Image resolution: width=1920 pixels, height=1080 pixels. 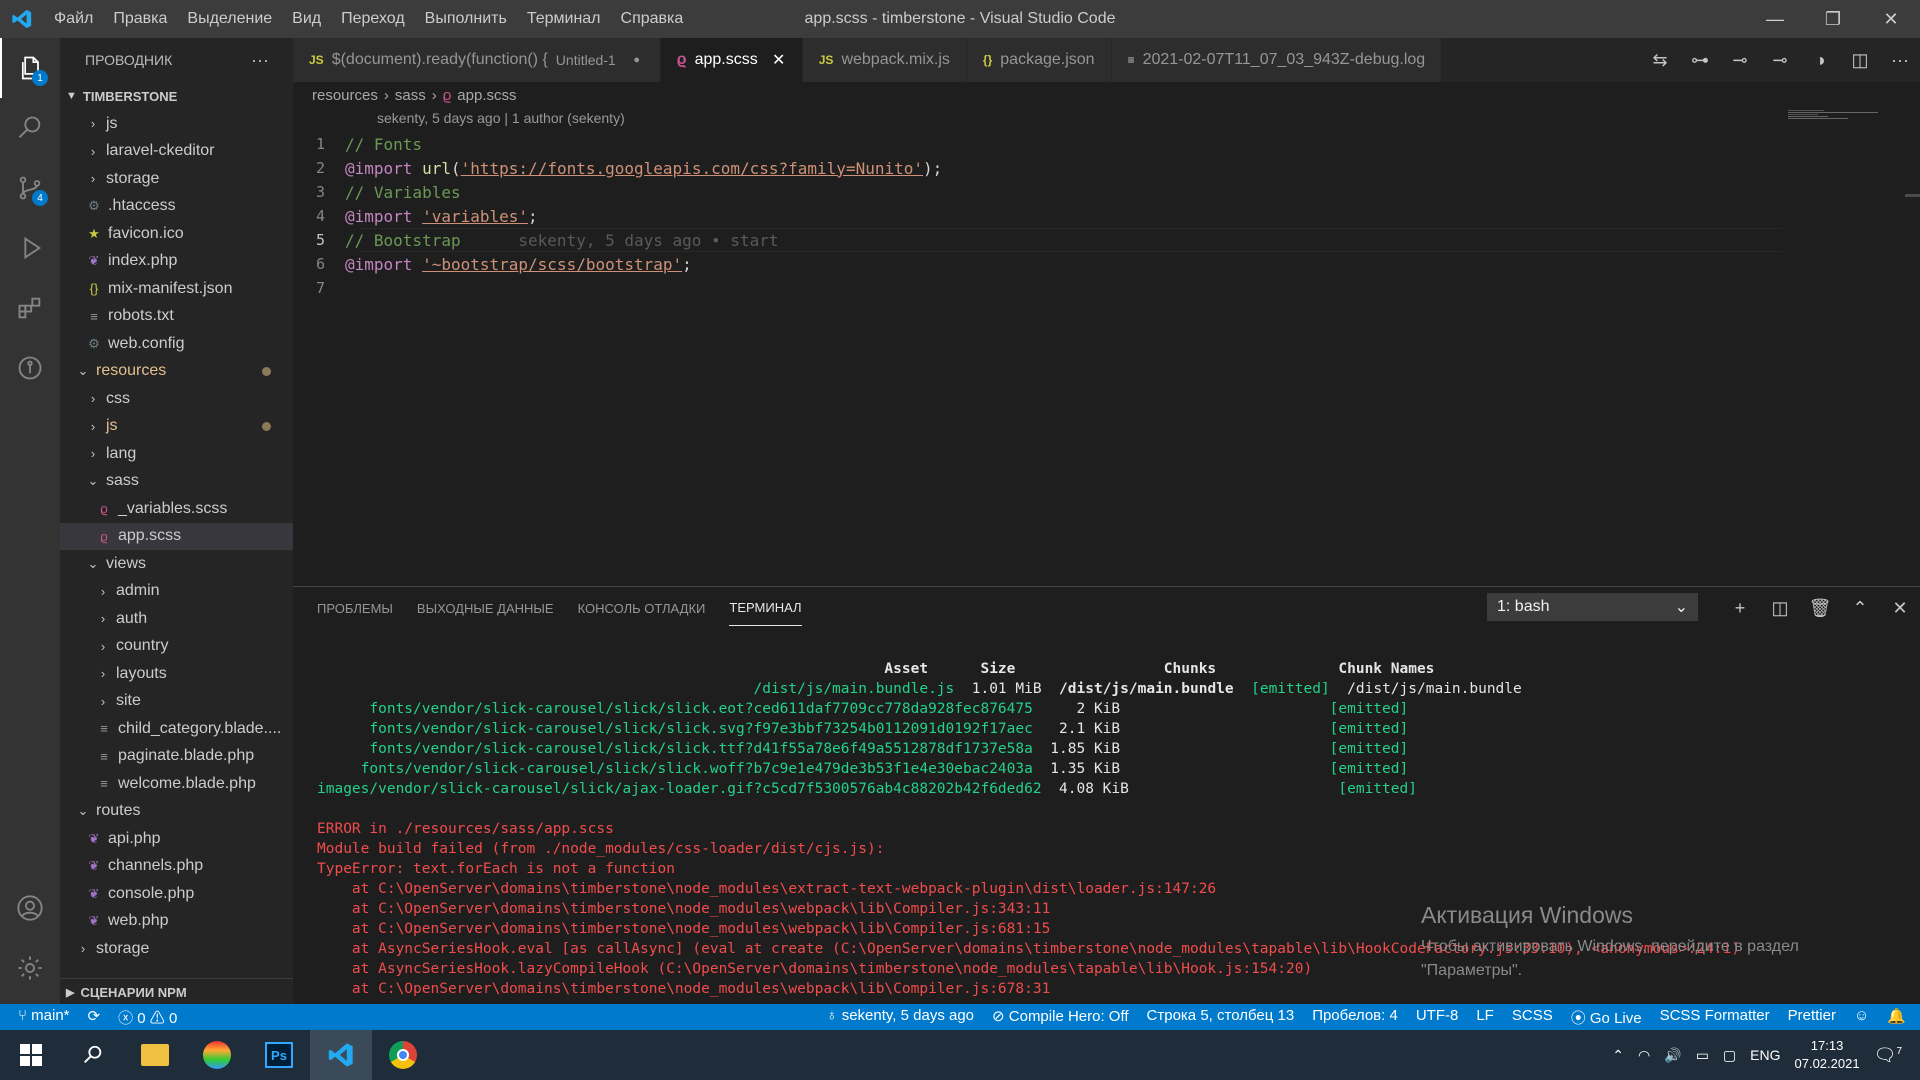 What do you see at coordinates (1039, 60) in the screenshot?
I see `editor-tab: {} package.json` at bounding box center [1039, 60].